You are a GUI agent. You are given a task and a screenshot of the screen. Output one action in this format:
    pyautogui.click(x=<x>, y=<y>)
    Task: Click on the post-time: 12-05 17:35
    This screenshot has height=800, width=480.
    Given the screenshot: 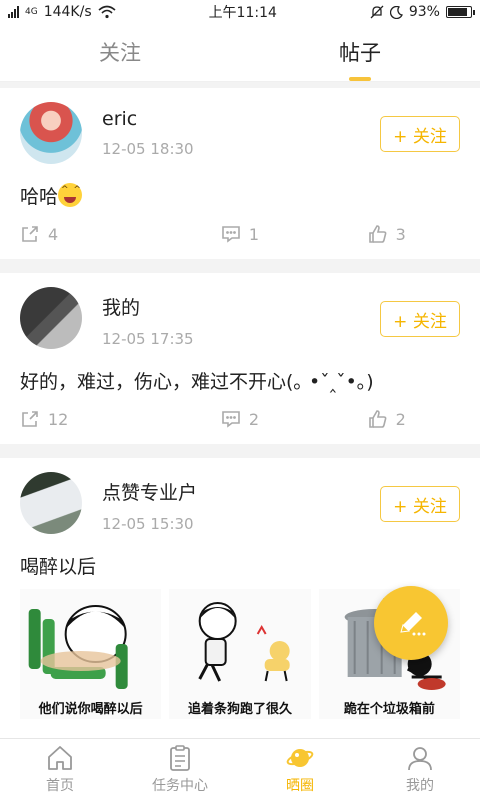 What is the action you would take?
    pyautogui.click(x=148, y=339)
    